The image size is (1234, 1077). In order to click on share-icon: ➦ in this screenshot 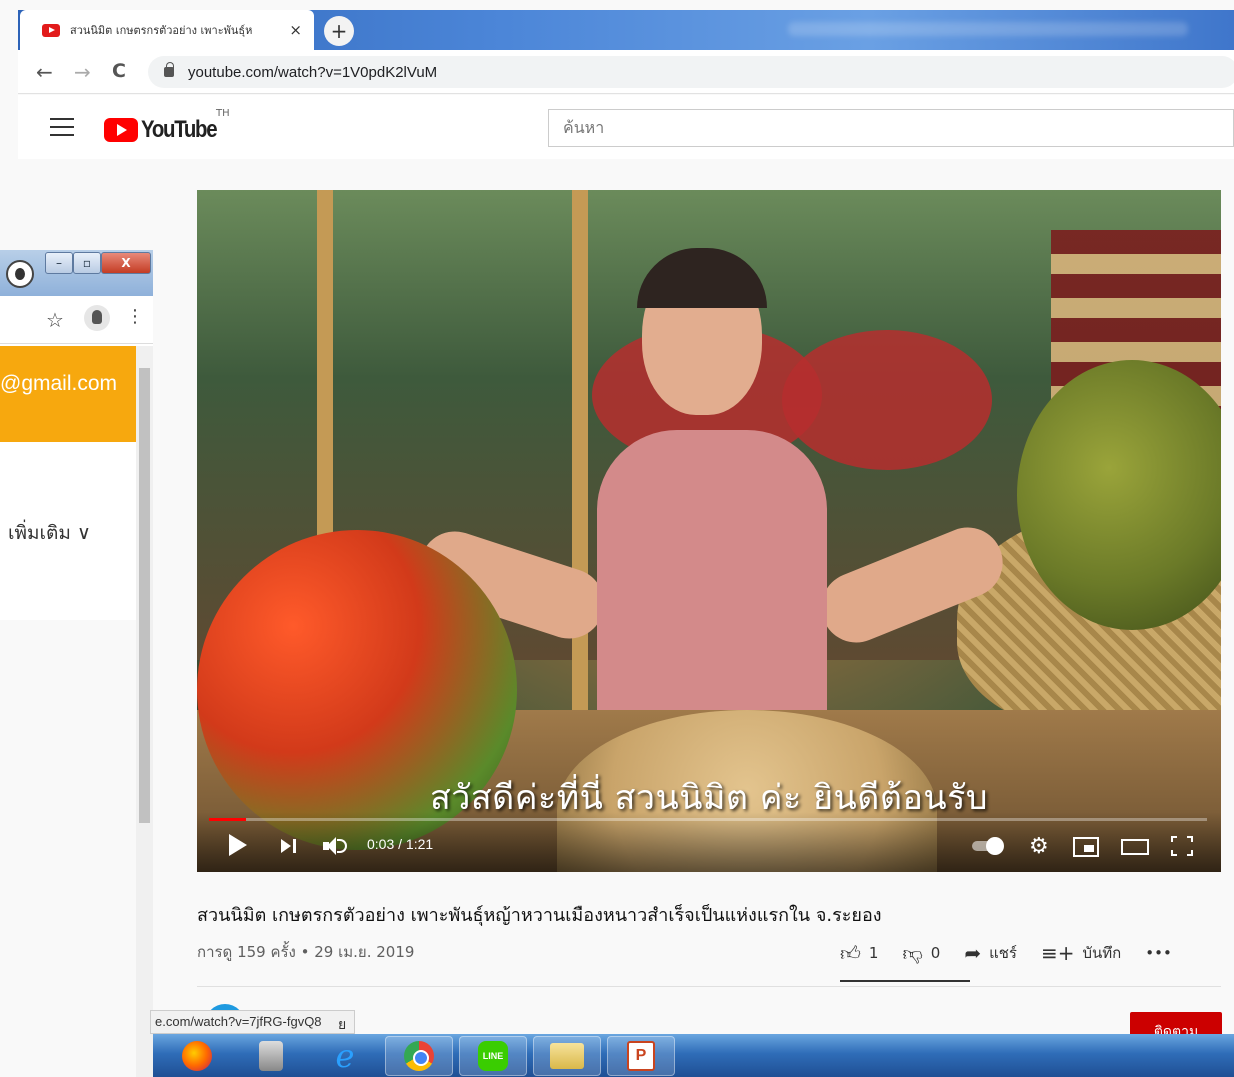, I will do `click(973, 953)`.